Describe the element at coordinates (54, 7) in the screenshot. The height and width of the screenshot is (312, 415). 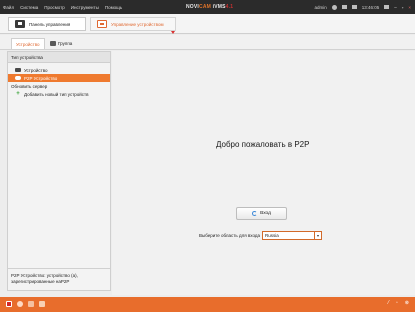
I see `menu-view: Просмотр` at that location.